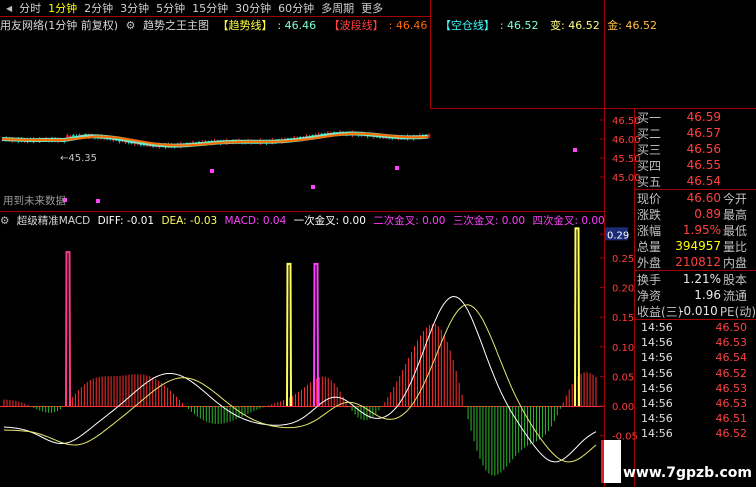 This screenshot has height=487, width=756. What do you see at coordinates (215, 139) in the screenshot?
I see `price-lines` at bounding box center [215, 139].